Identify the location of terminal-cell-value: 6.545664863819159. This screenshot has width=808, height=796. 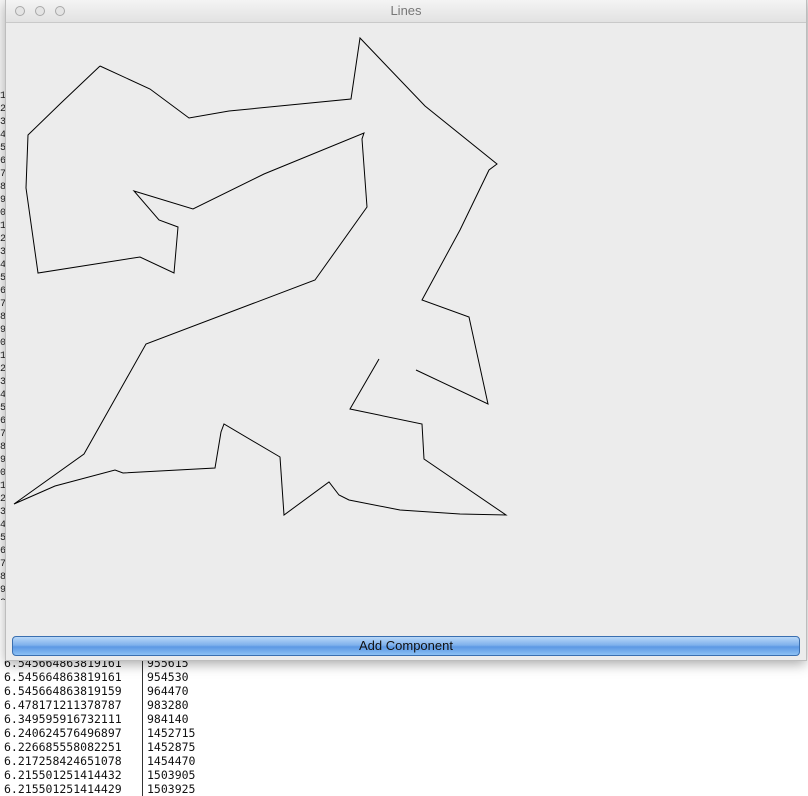
(63, 691).